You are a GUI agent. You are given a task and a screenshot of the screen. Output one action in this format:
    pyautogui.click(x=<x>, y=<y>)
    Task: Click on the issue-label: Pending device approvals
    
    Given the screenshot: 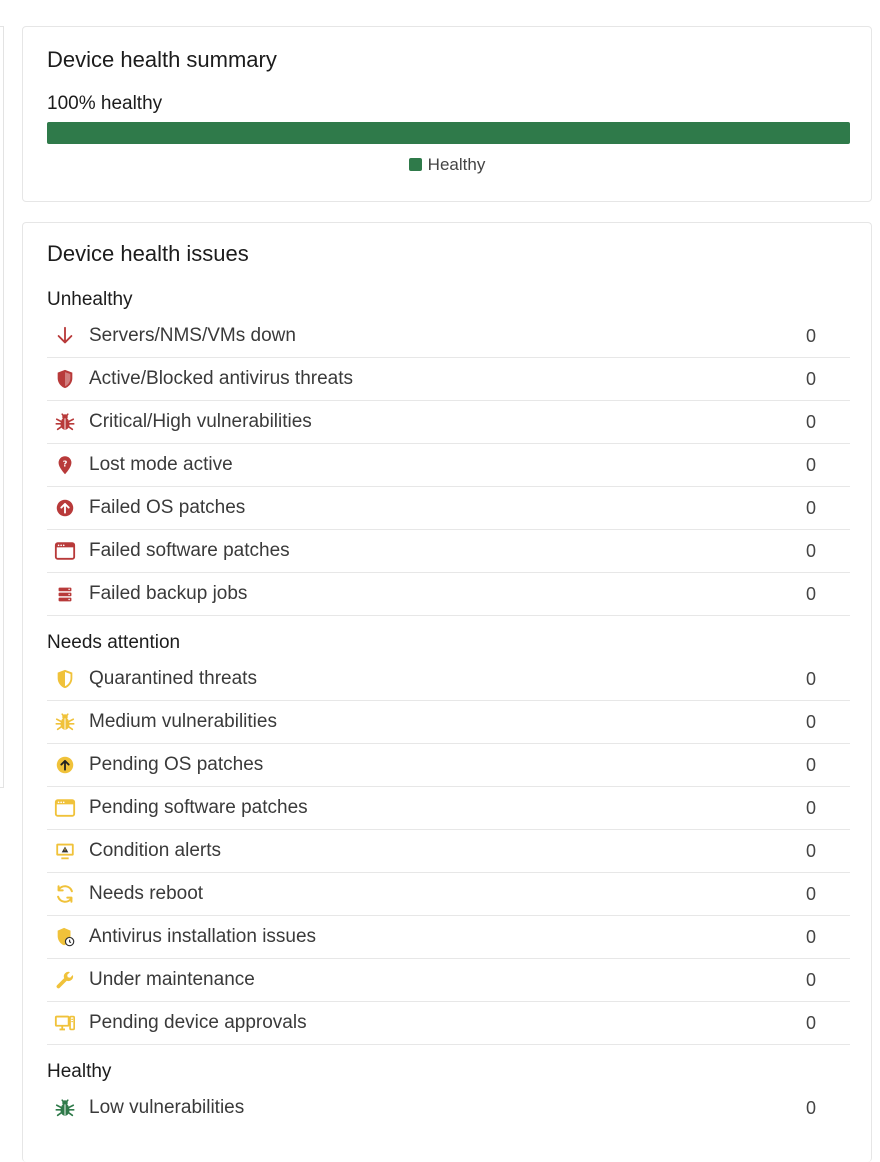 What is the action you would take?
    pyautogui.click(x=198, y=1022)
    